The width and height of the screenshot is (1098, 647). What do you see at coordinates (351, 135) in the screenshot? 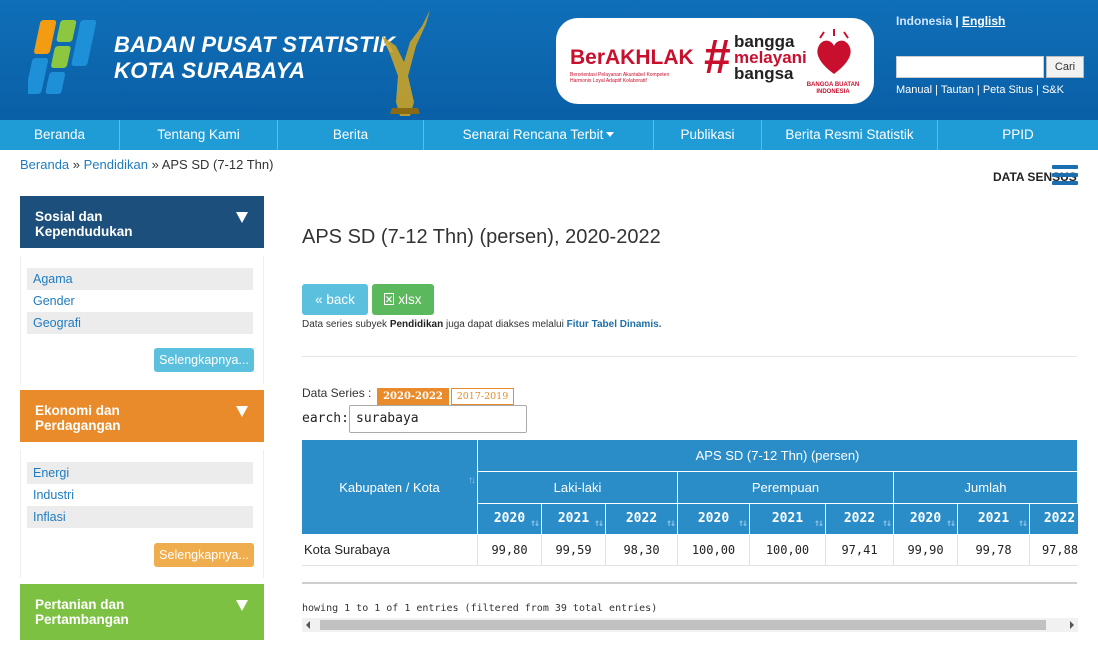
I see `nav-item-berita: Berita` at bounding box center [351, 135].